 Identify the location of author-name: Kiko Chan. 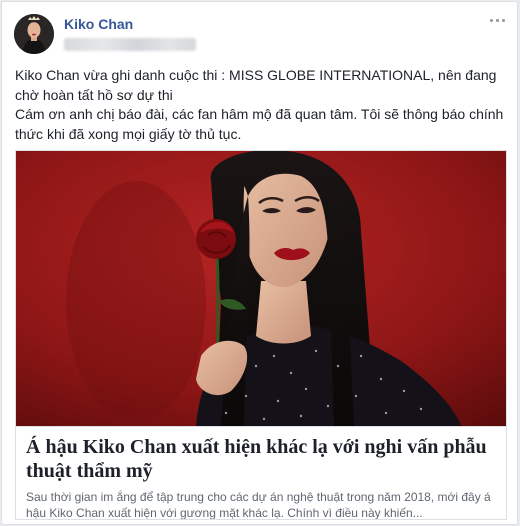
(98, 24).